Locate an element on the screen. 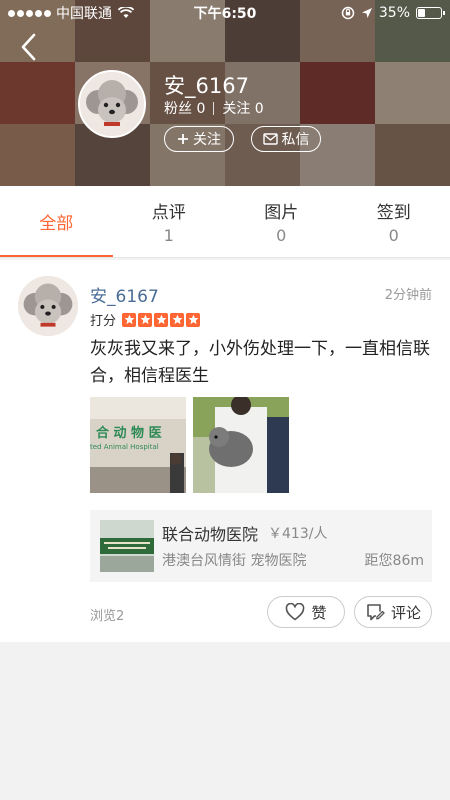 The image size is (450, 800). tab-all: 全部 is located at coordinates (56, 221).